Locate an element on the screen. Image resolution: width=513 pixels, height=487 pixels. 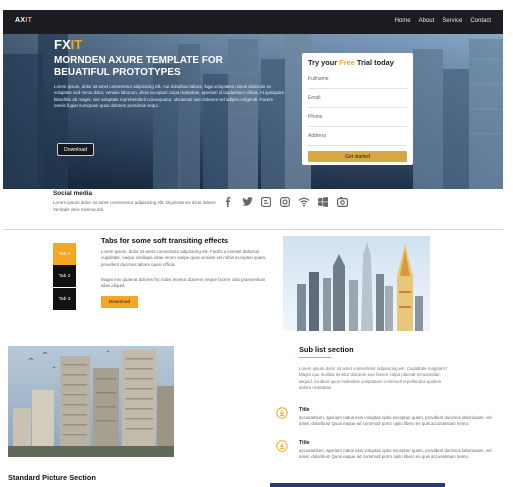
next-section-image-edge is located at coordinates (357, 485).